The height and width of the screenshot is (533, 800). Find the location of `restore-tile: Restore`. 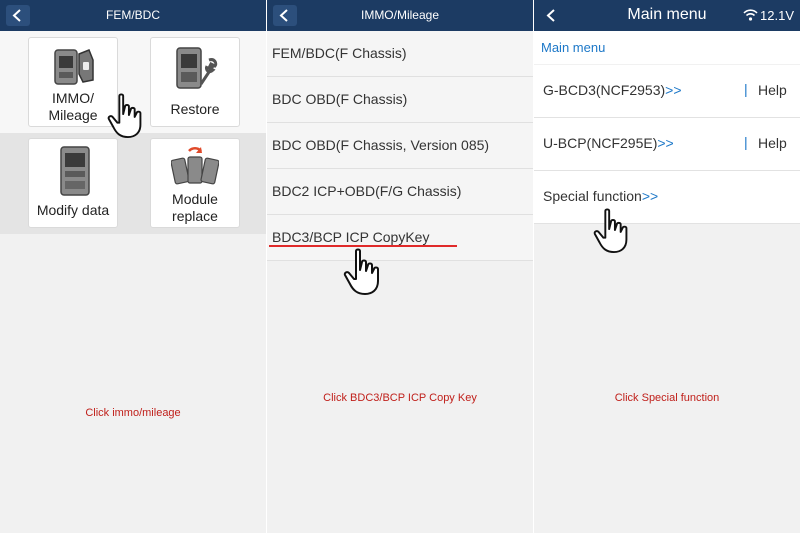

restore-tile: Restore is located at coordinates (195, 82).